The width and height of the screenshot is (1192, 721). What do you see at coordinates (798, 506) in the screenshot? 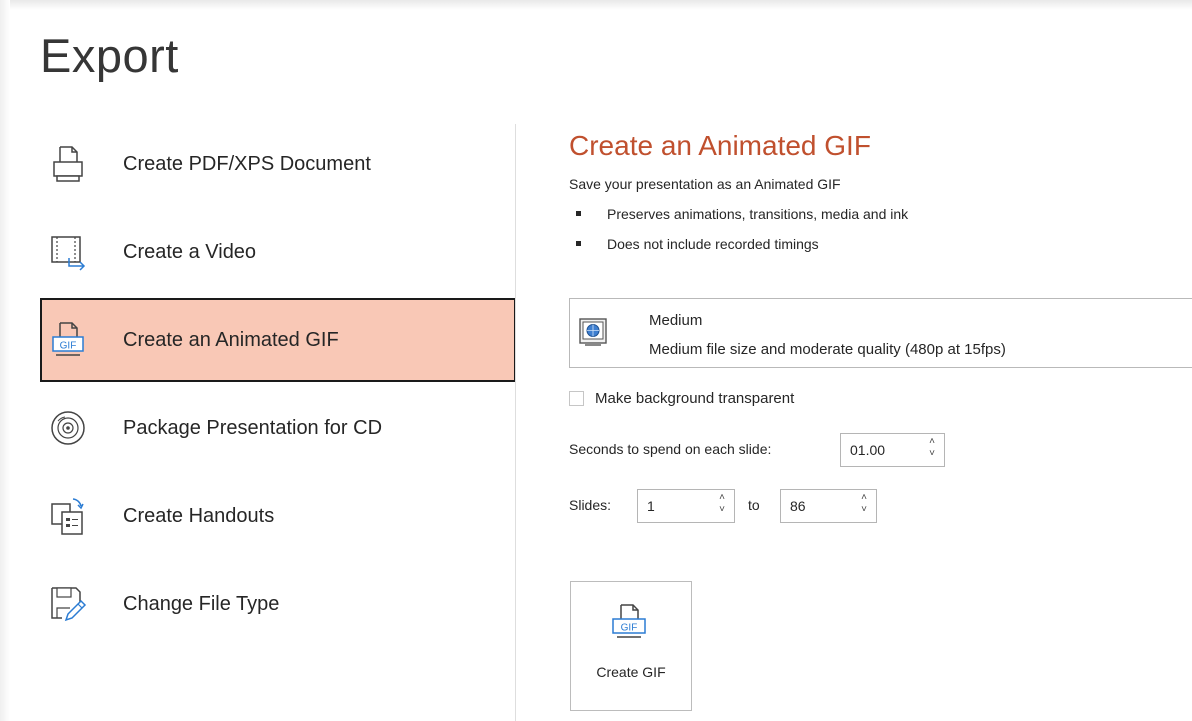
I see `slides-to-value: 86` at bounding box center [798, 506].